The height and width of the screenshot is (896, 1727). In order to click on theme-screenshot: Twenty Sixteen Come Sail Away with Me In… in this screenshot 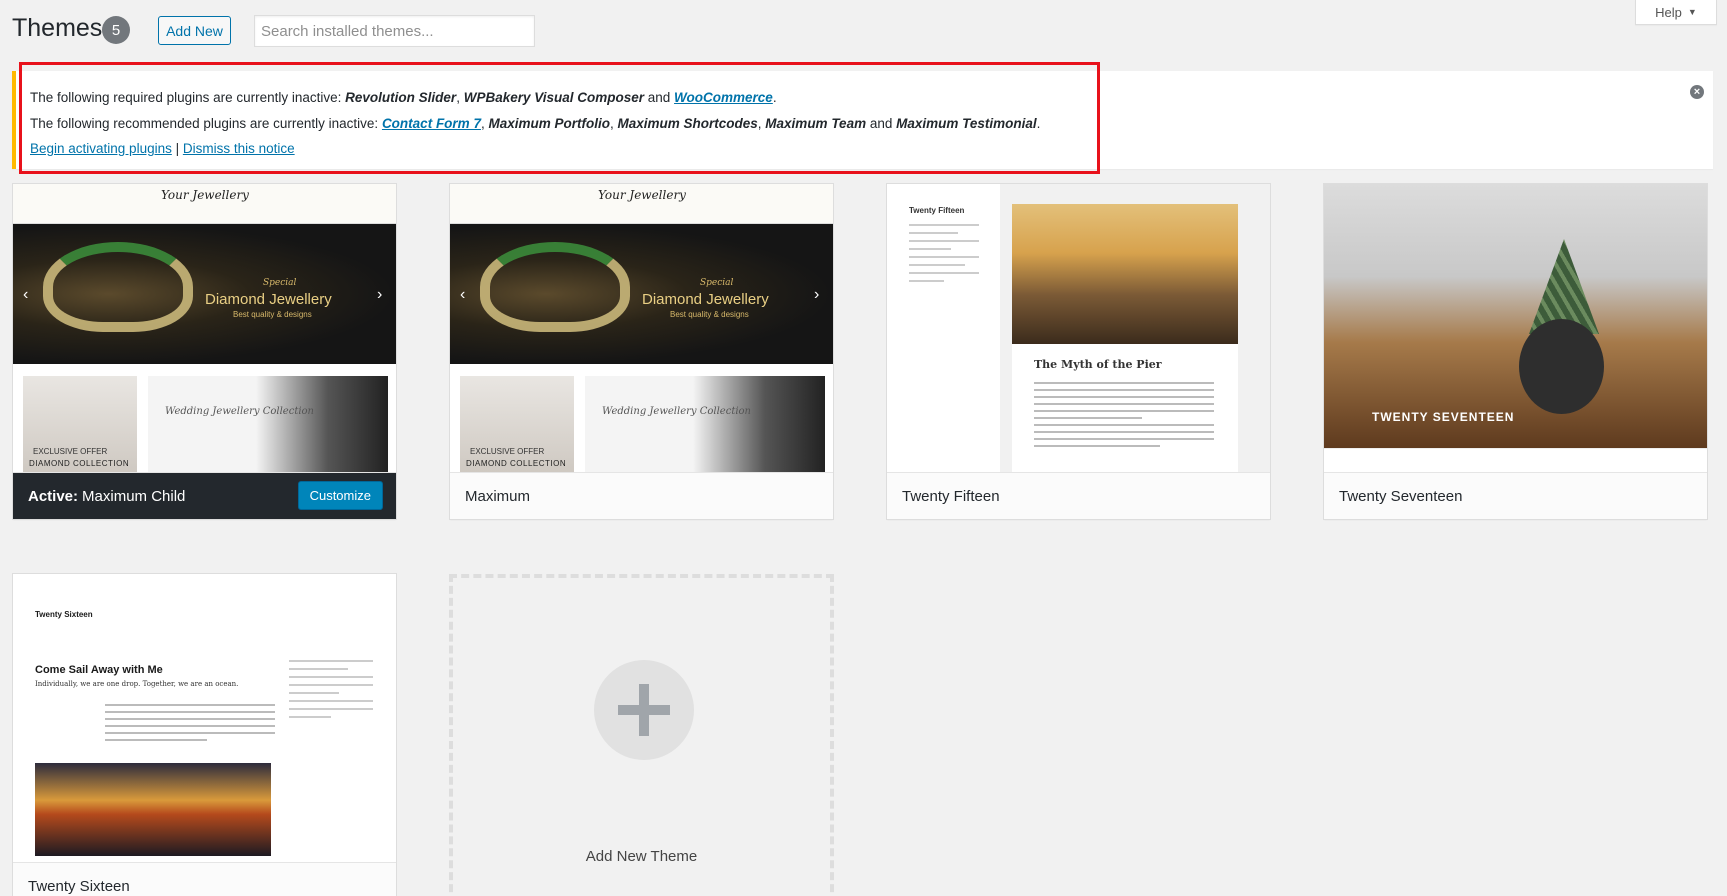, I will do `click(204, 718)`.